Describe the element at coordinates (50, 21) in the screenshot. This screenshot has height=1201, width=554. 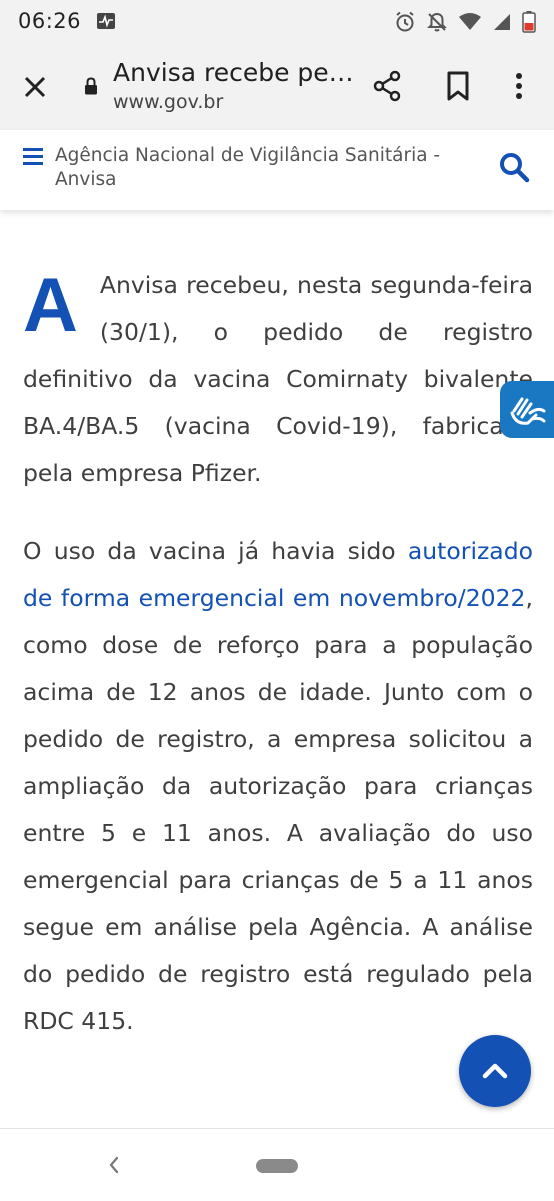
I see `status-time: 06:26` at that location.